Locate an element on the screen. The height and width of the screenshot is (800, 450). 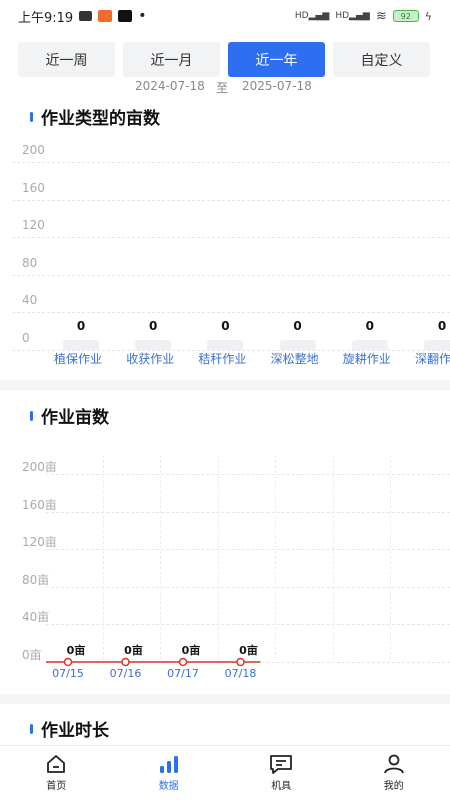
charging-icon: ϟ is located at coordinates (428, 16).